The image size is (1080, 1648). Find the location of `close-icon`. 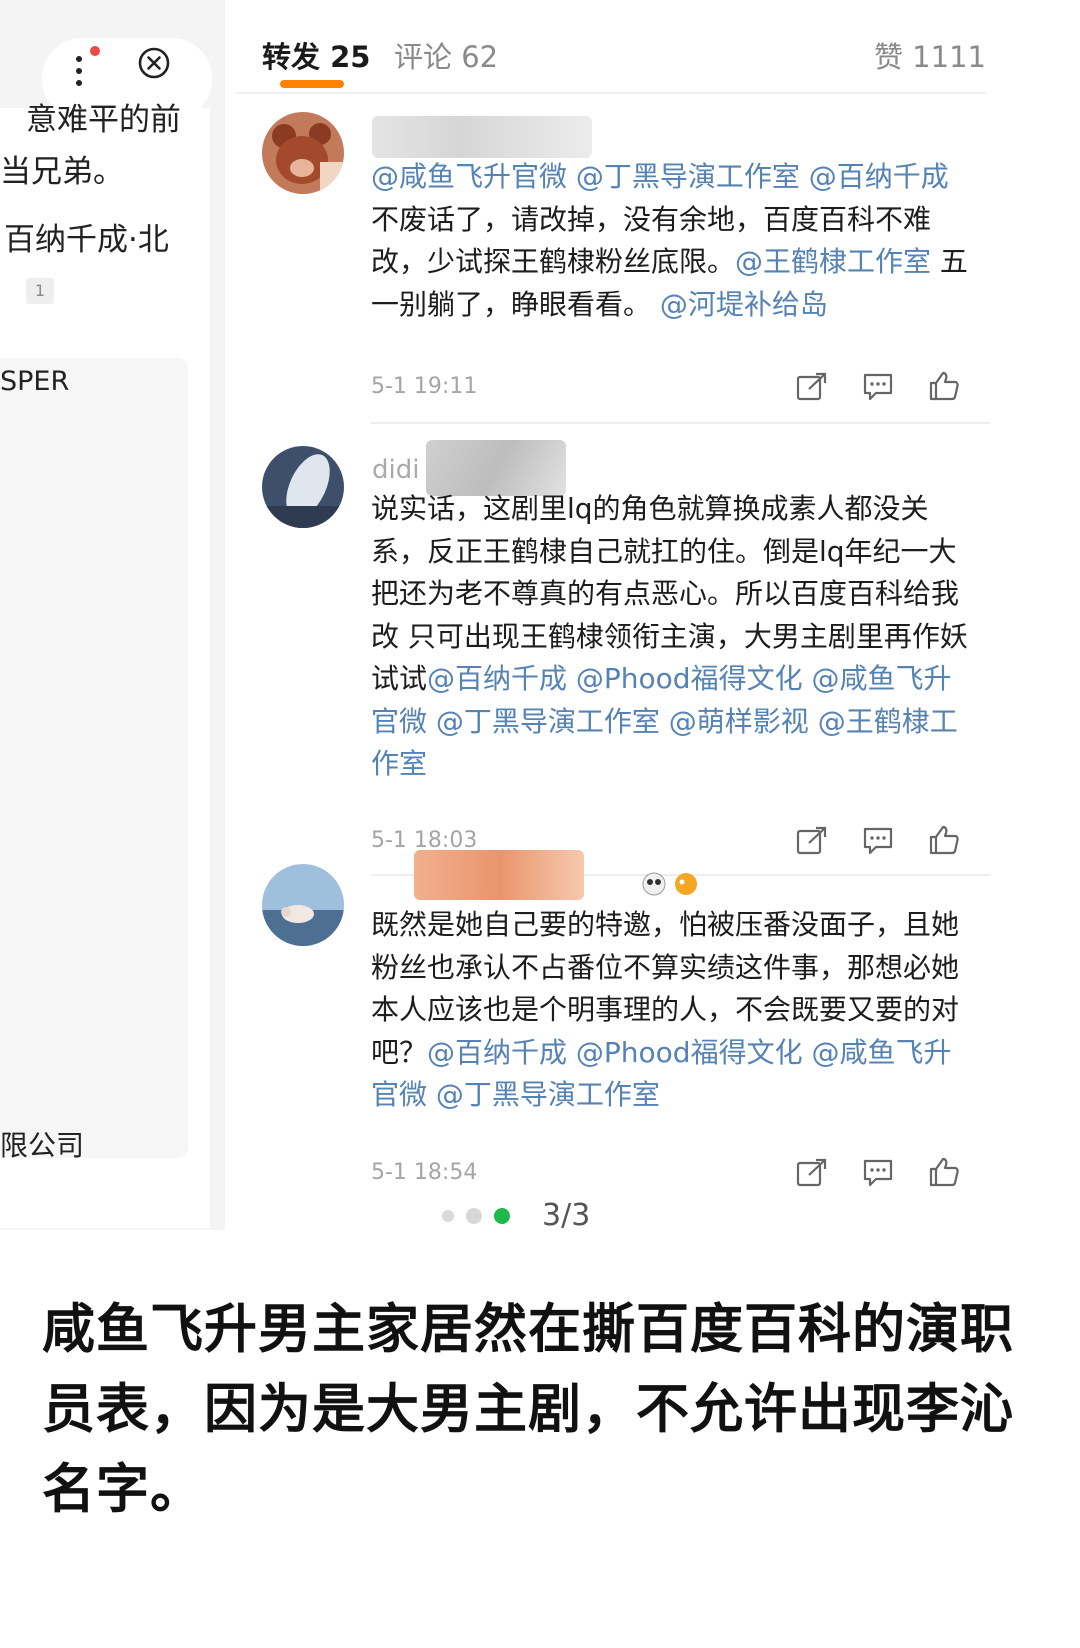

close-icon is located at coordinates (154, 65).